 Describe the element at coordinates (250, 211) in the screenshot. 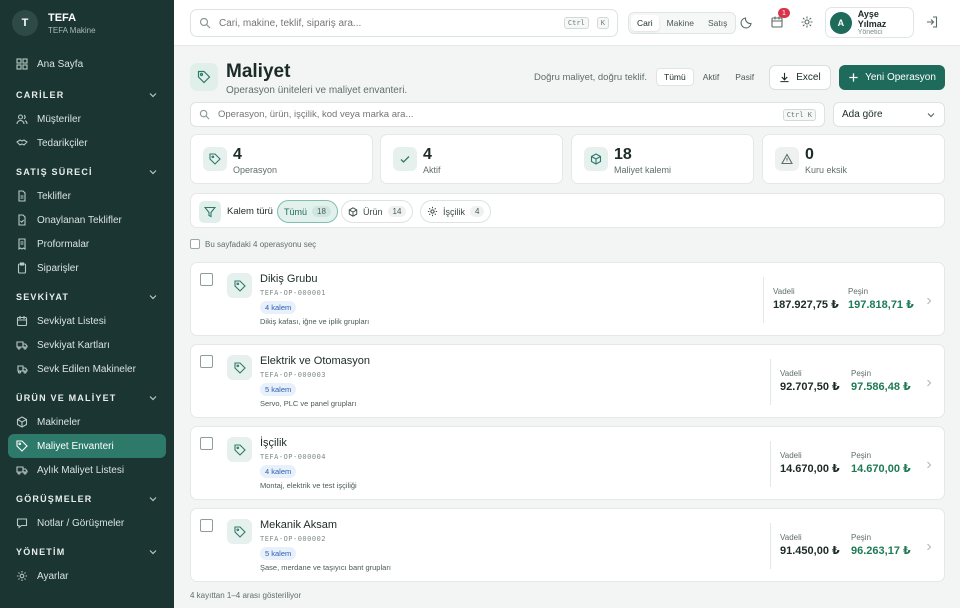

I see `filter-label: Kalem türü` at that location.